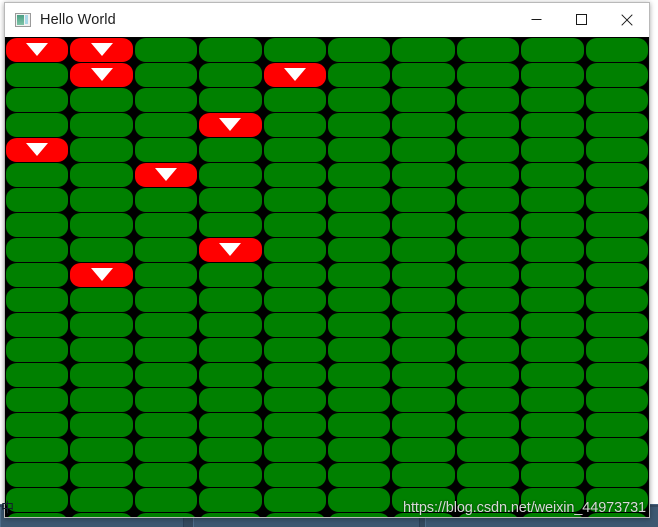  I want to click on title-bar: Hello World, so click(327, 20).